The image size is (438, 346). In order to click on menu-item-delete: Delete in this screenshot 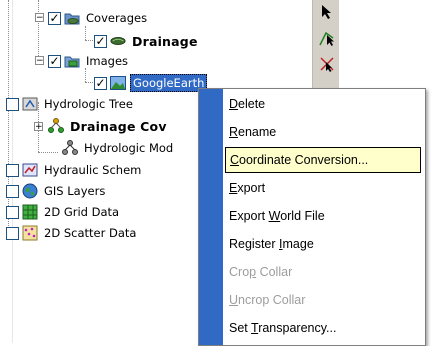, I will do `click(324, 104)`.